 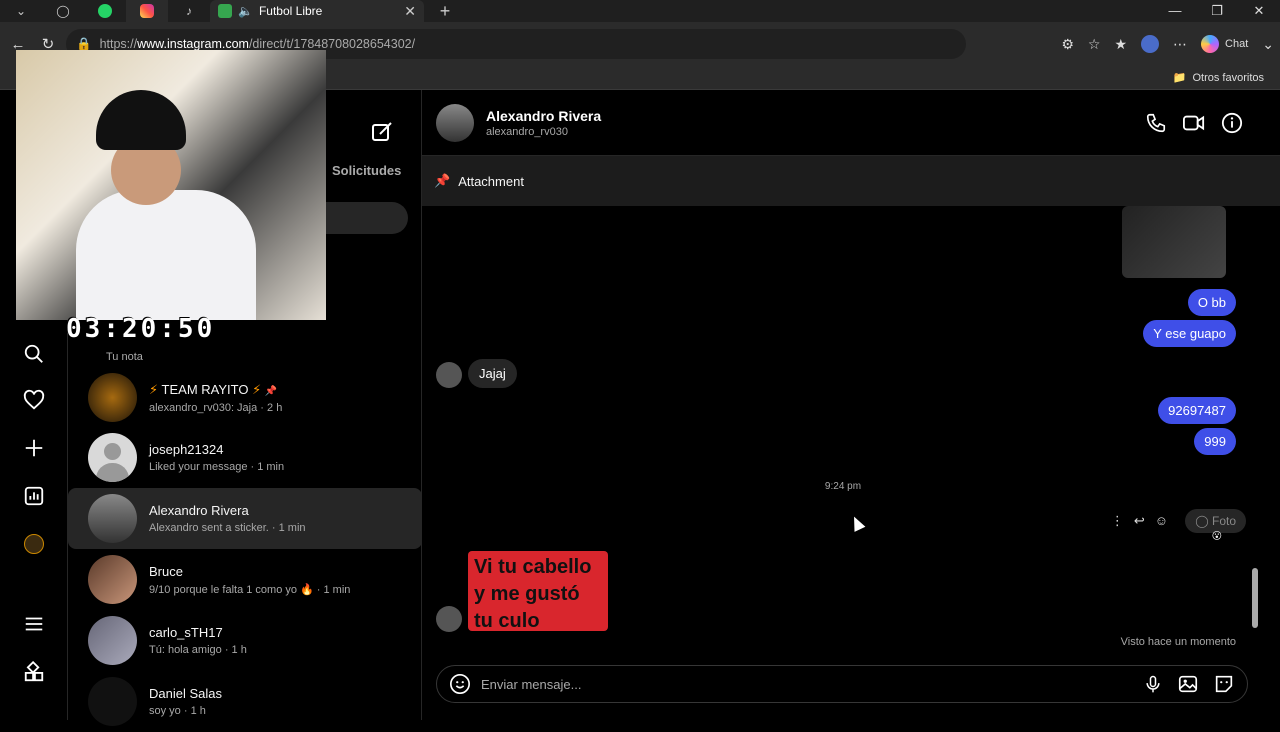 I want to click on new-tab-icon: +, so click(x=445, y=11).